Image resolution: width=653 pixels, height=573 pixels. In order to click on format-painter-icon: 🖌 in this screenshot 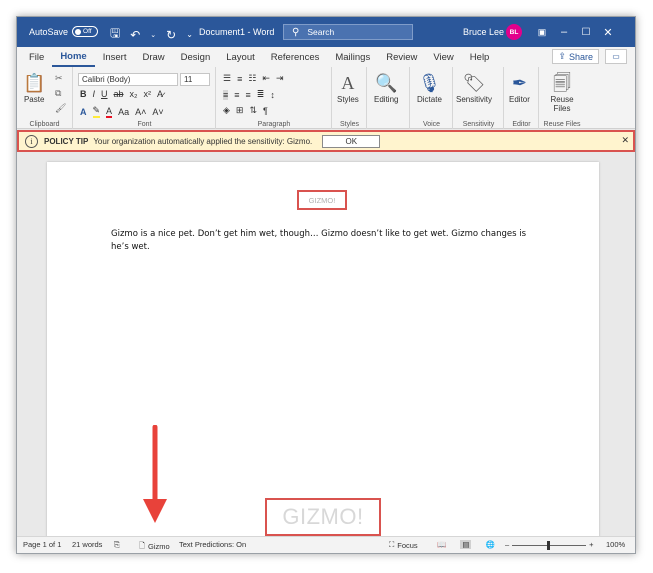, I will do `click(60, 108)`.